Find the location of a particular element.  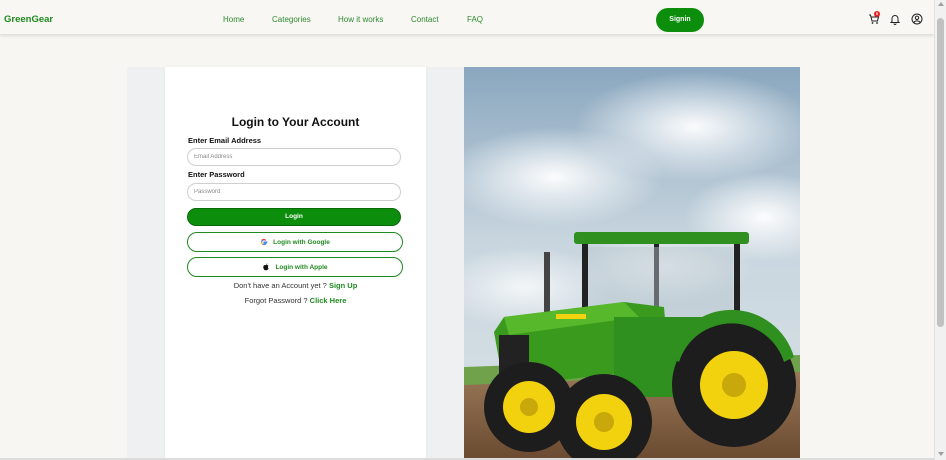

email-label: Enter Email Address is located at coordinates (225, 140).